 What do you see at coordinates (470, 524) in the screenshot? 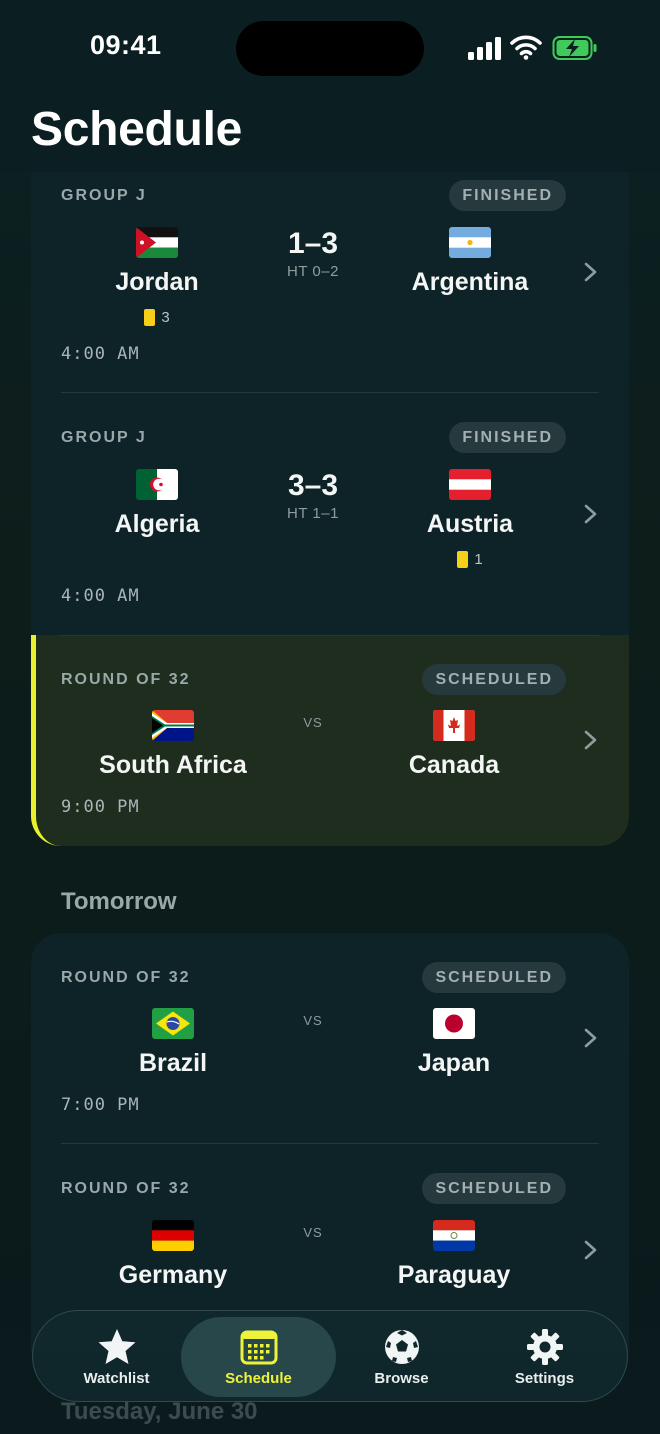
I see `away-team-name: Austria` at bounding box center [470, 524].